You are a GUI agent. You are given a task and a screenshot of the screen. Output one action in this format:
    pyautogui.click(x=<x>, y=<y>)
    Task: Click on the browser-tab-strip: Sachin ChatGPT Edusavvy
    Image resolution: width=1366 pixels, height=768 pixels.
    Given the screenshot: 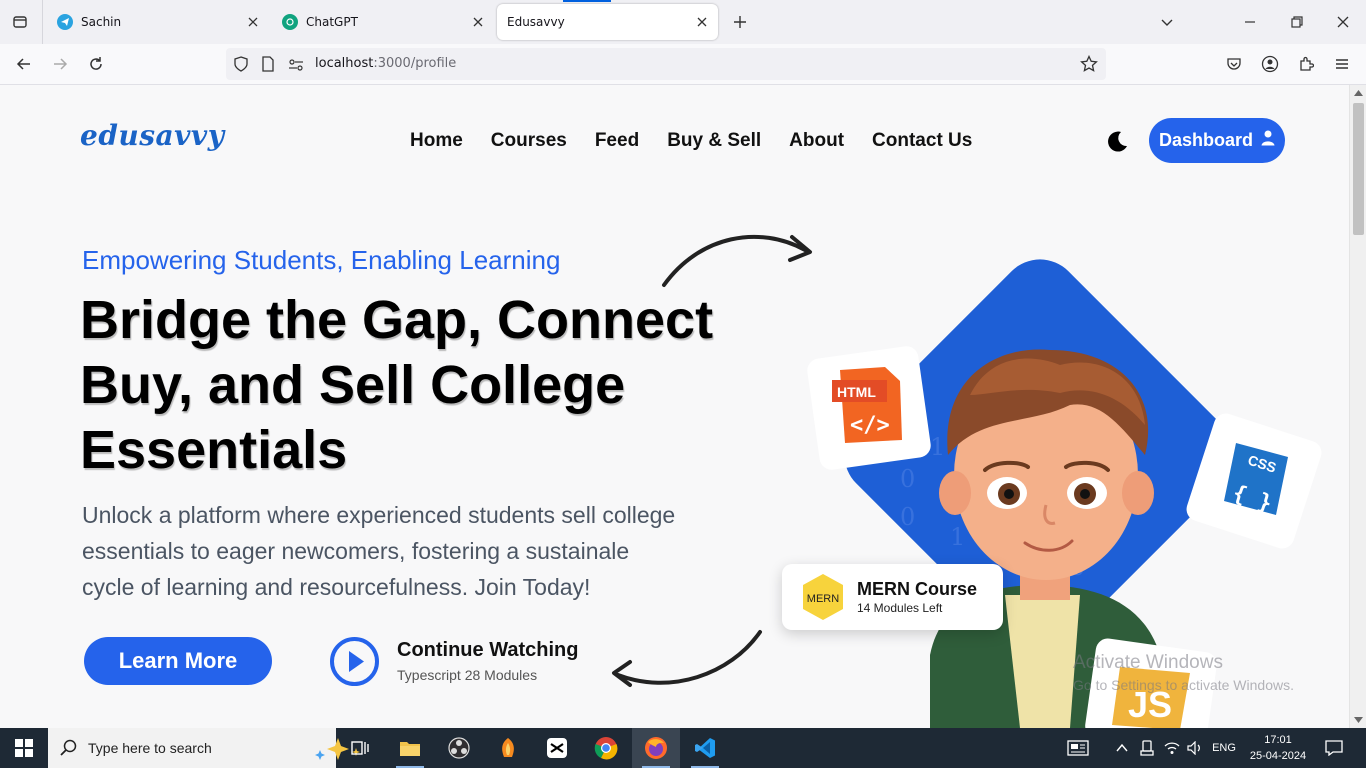 What is the action you would take?
    pyautogui.click(x=683, y=22)
    